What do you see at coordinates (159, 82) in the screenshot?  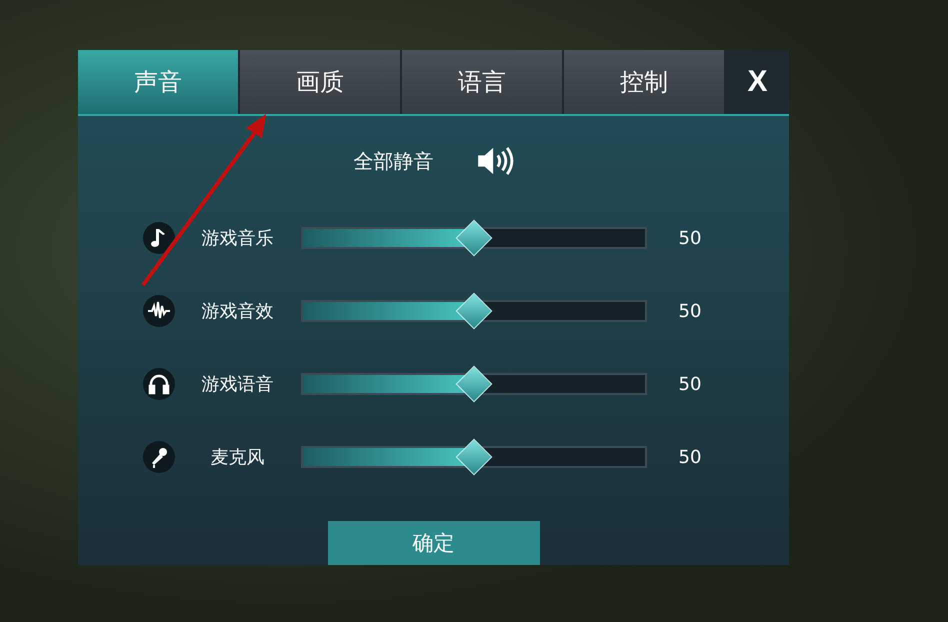 I see `tab: 声音` at bounding box center [159, 82].